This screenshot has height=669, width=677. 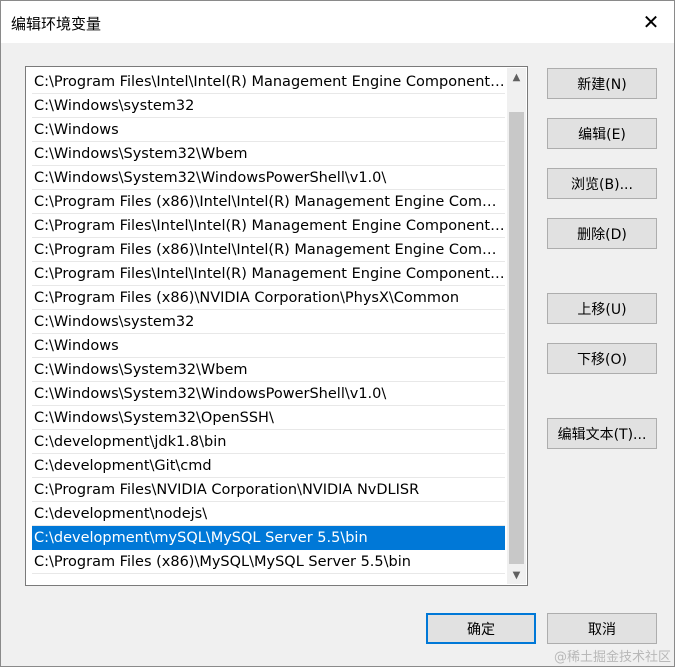 What do you see at coordinates (516, 575) in the screenshot?
I see `scroll-down-arrow-icon: ▼` at bounding box center [516, 575].